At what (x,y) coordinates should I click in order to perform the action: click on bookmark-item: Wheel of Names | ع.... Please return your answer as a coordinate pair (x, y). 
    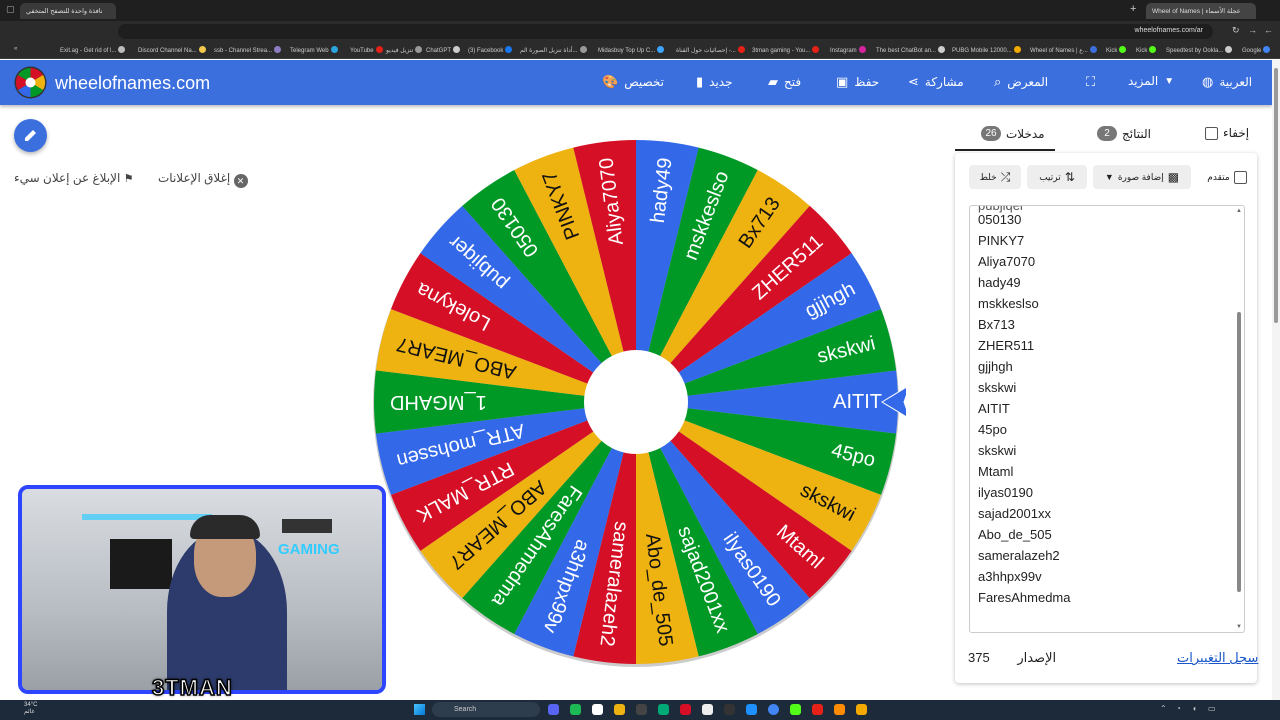
    Looking at the image, I should click on (1063, 50).